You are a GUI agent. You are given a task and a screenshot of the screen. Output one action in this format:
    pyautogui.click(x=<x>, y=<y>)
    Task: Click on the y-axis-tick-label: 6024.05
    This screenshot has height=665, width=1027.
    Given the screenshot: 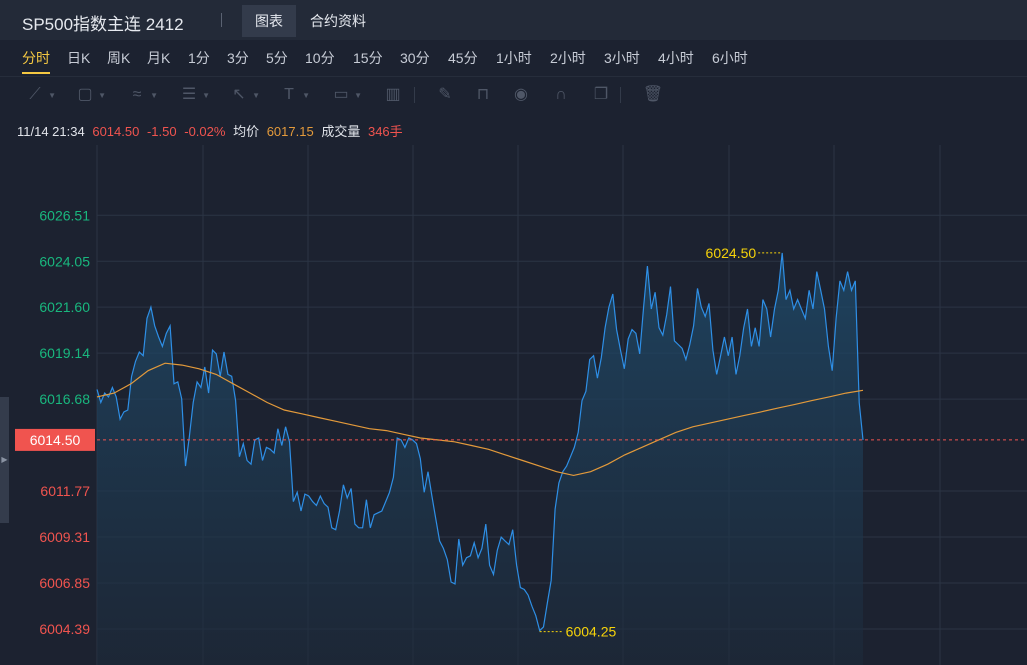 What is the action you would take?
    pyautogui.click(x=64, y=261)
    